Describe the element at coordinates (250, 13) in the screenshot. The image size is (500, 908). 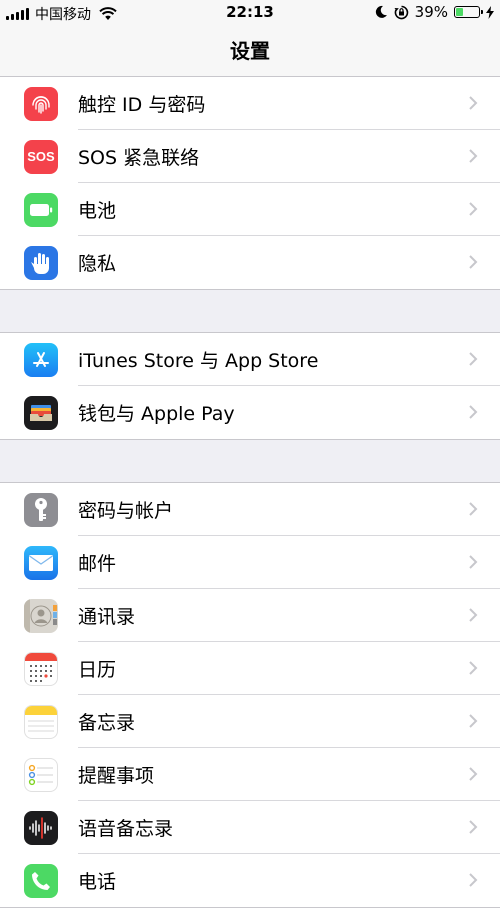
I see `status-bar: 中国移动 22:13 39%` at that location.